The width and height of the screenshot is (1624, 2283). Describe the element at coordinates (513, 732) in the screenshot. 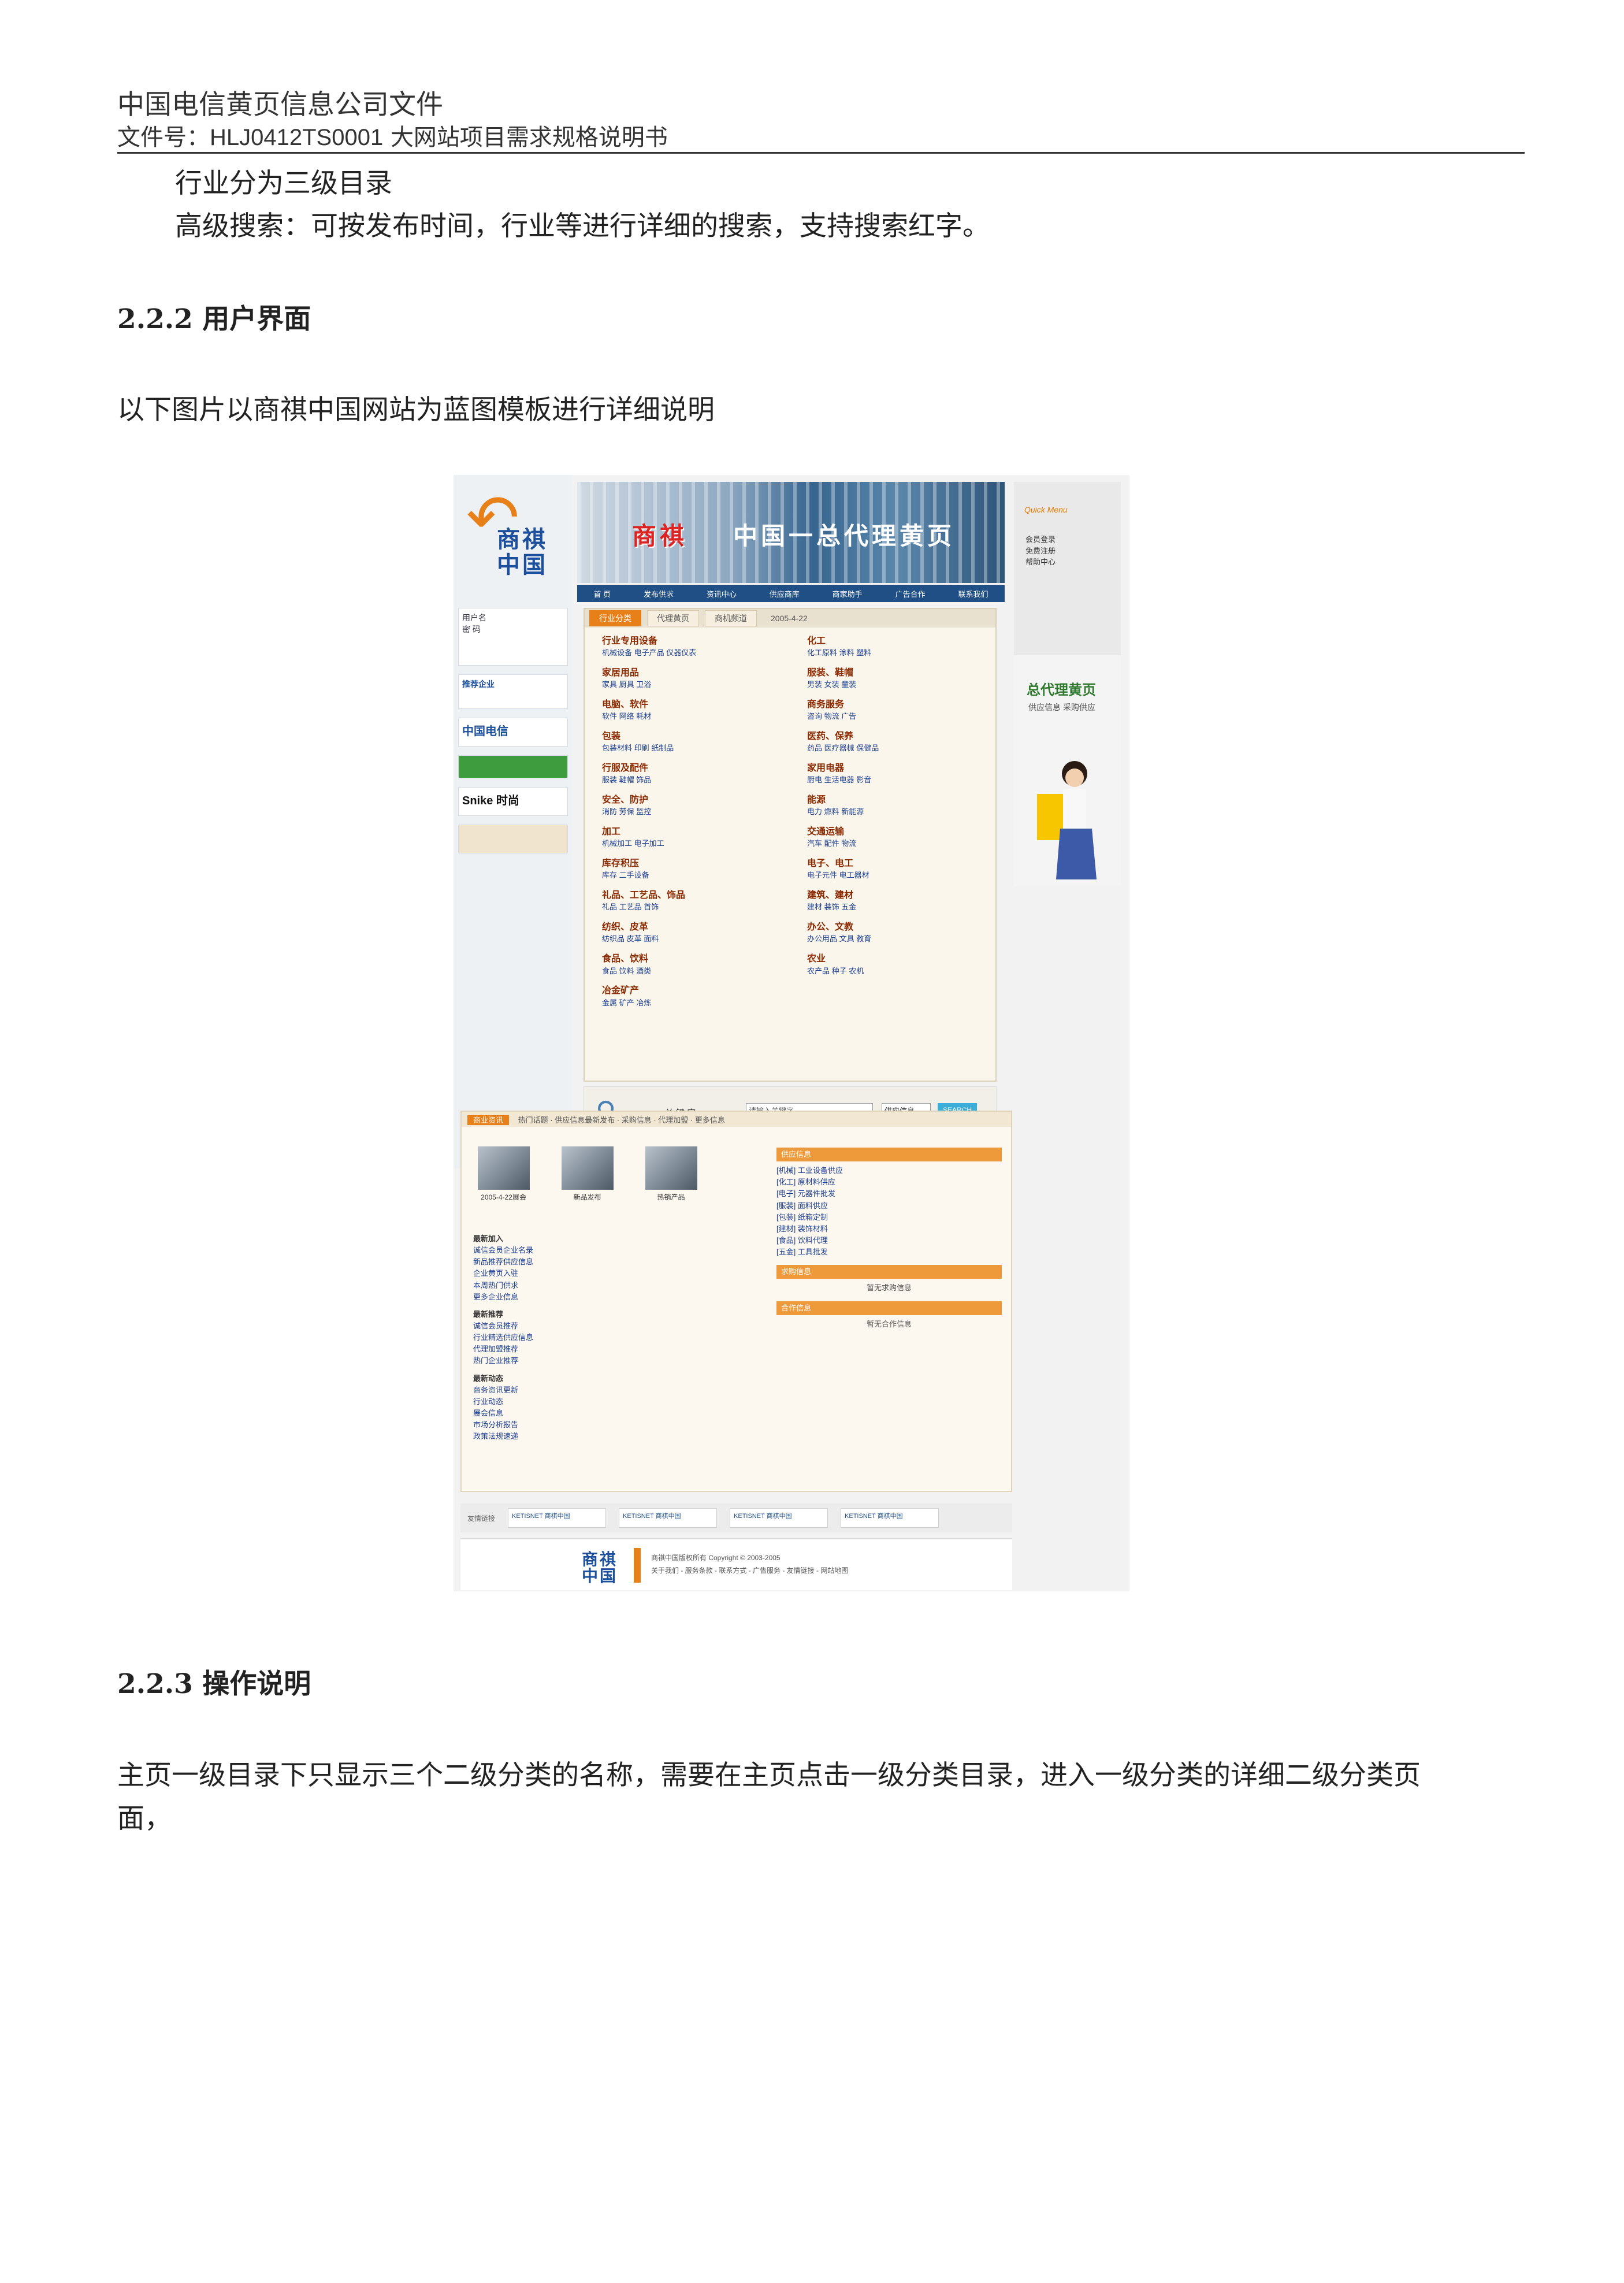

I see `brand-china-telecom: 中国电信` at that location.